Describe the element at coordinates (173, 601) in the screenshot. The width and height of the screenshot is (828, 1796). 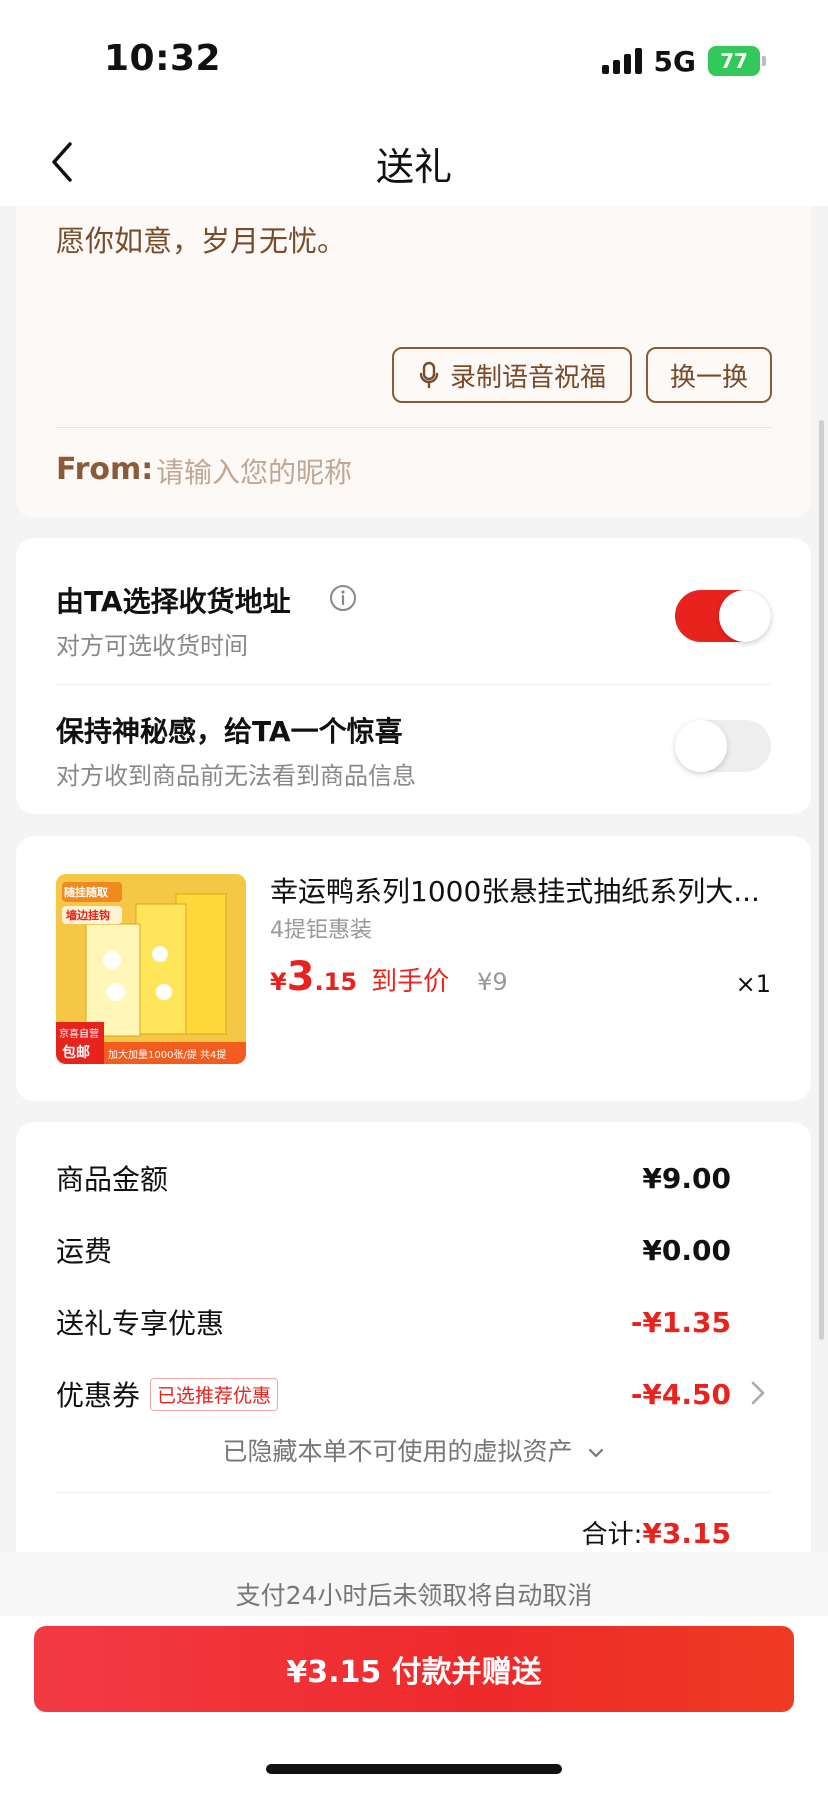
I see `option-recipient-address-title: 由TA选择收货地址` at that location.